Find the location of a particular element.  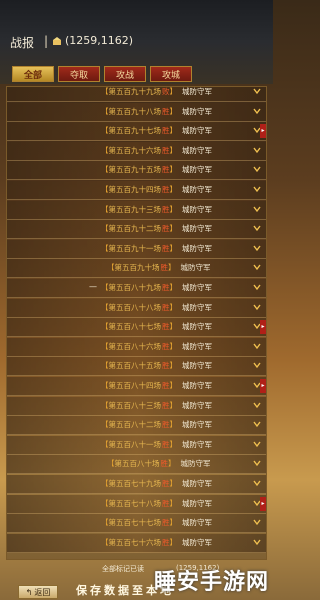

battle-report-row: 【第五百九十七场胜】 城防守军 ▸ is located at coordinates (136, 132).